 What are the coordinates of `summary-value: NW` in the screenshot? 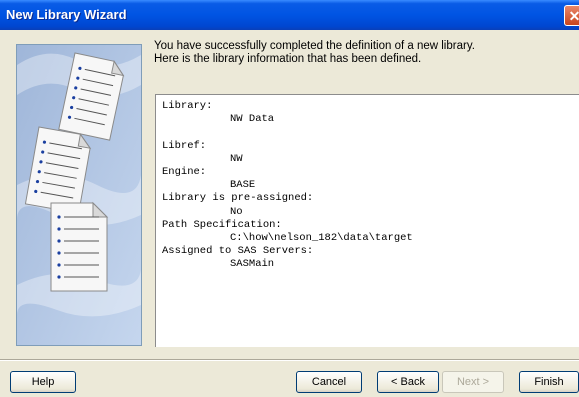 It's located at (236, 158).